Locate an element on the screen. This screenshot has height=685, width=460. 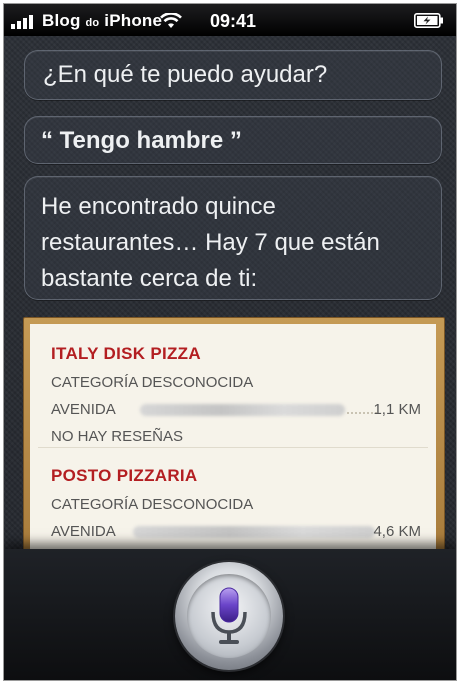
siri-prompt-bubble: ¿En qué te puedo ayudar? is located at coordinates (233, 75).